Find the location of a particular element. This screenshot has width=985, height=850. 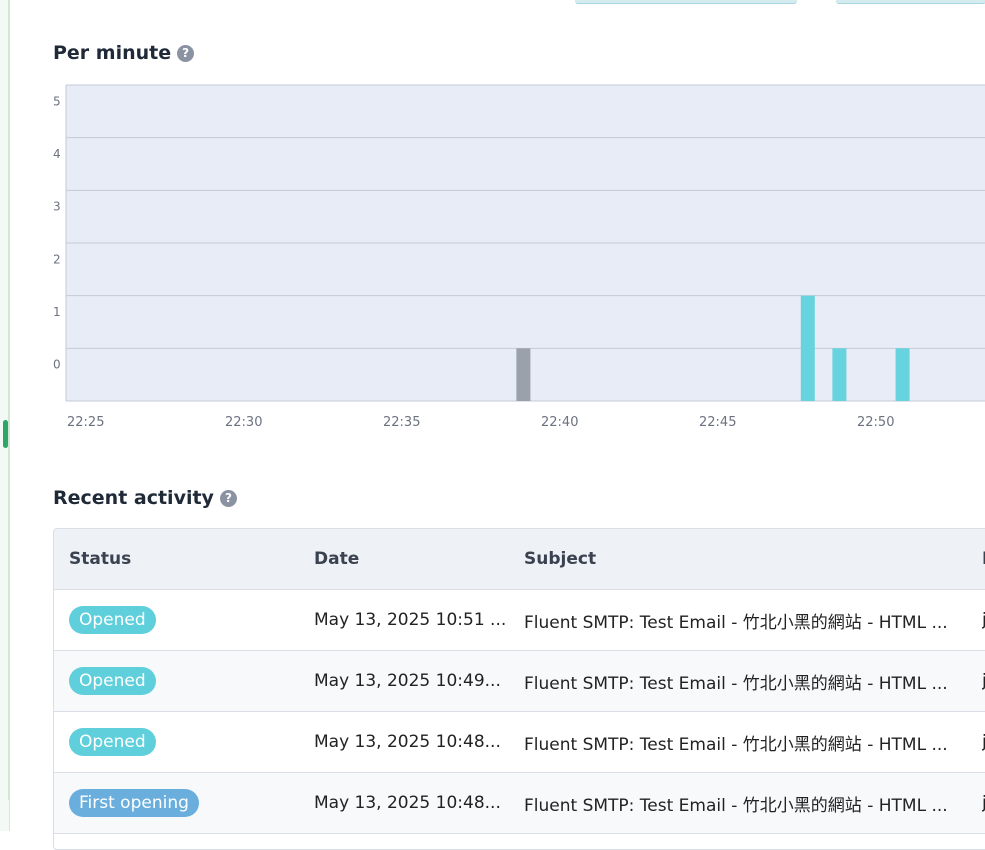

x-tick-label: 22:45 is located at coordinates (717, 422).